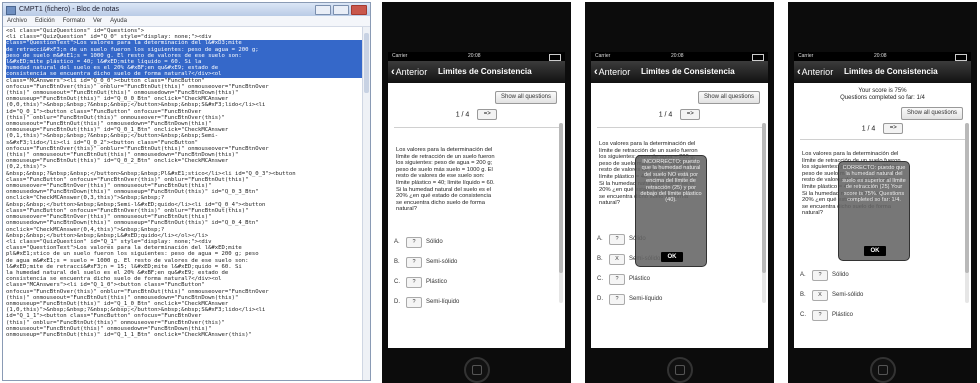 The image size is (980, 383). Describe the element at coordinates (74, 21) in the screenshot. I see `menu-item-formato: Formato` at that location.